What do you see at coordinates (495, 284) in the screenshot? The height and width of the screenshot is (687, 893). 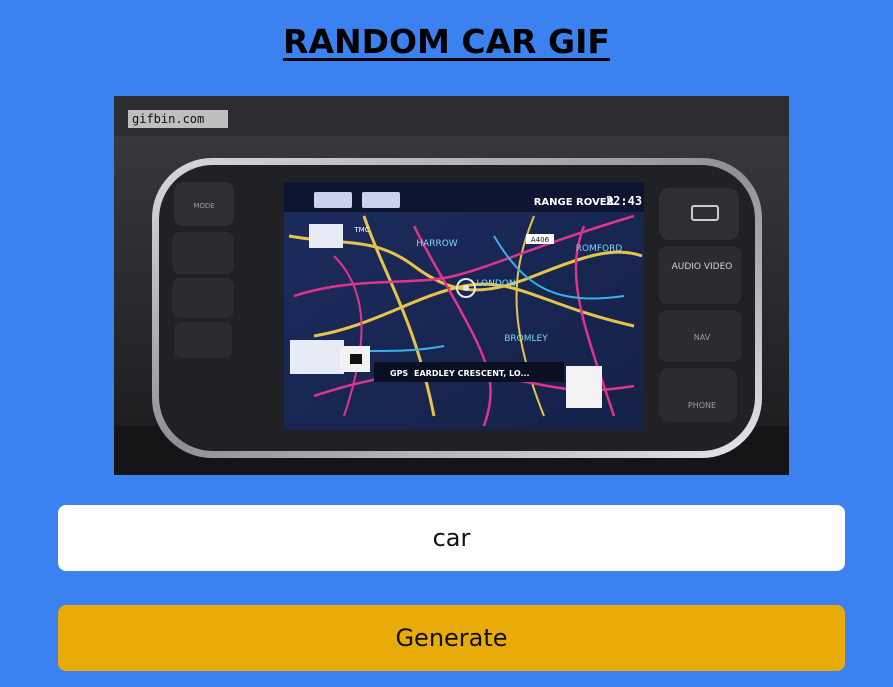 I see `map-place-london: LONDON` at bounding box center [495, 284].